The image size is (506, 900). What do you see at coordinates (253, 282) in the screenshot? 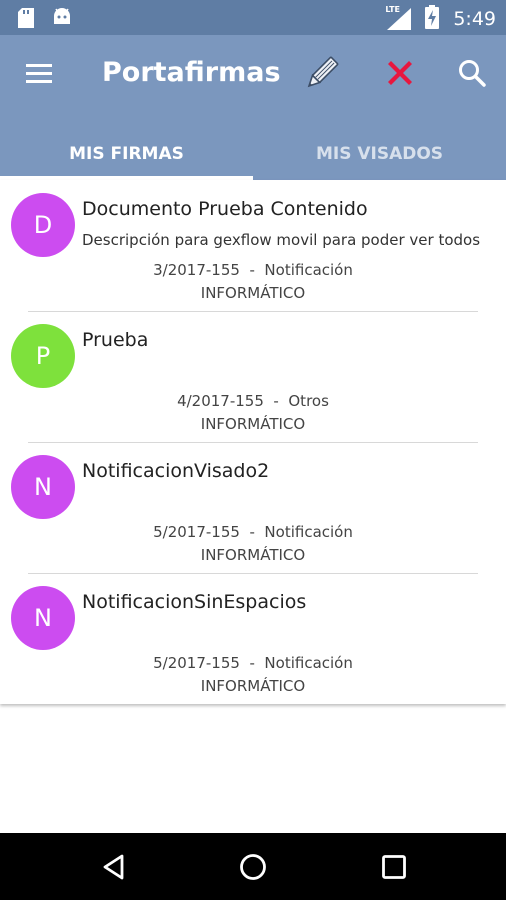
I see `document-meta: 3/2017-155 - Notificación INFORMÁTICO` at bounding box center [253, 282].